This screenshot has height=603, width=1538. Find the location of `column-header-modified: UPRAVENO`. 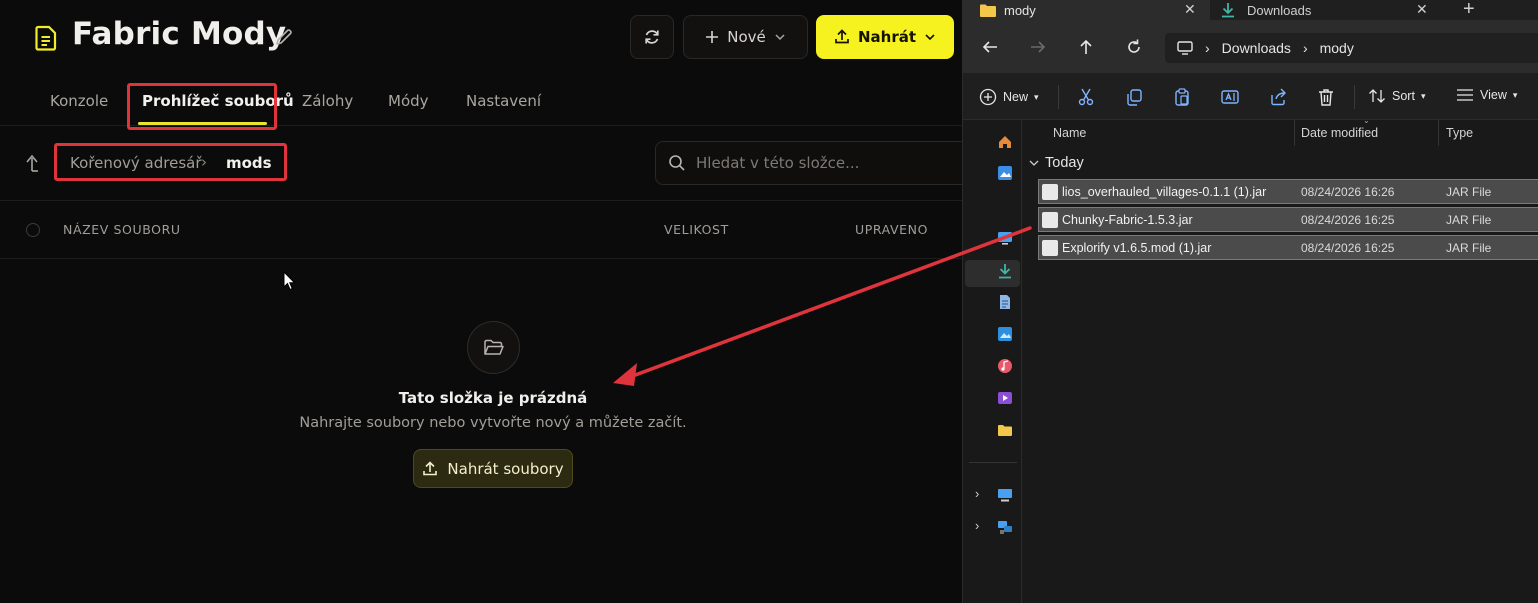

column-header-modified: UPRAVENO is located at coordinates (891, 229).